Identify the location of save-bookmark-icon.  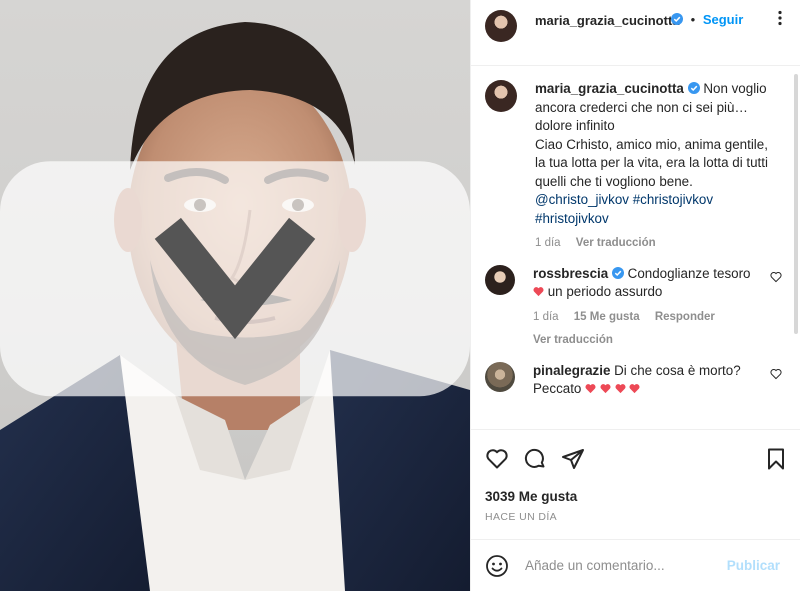
(776, 459).